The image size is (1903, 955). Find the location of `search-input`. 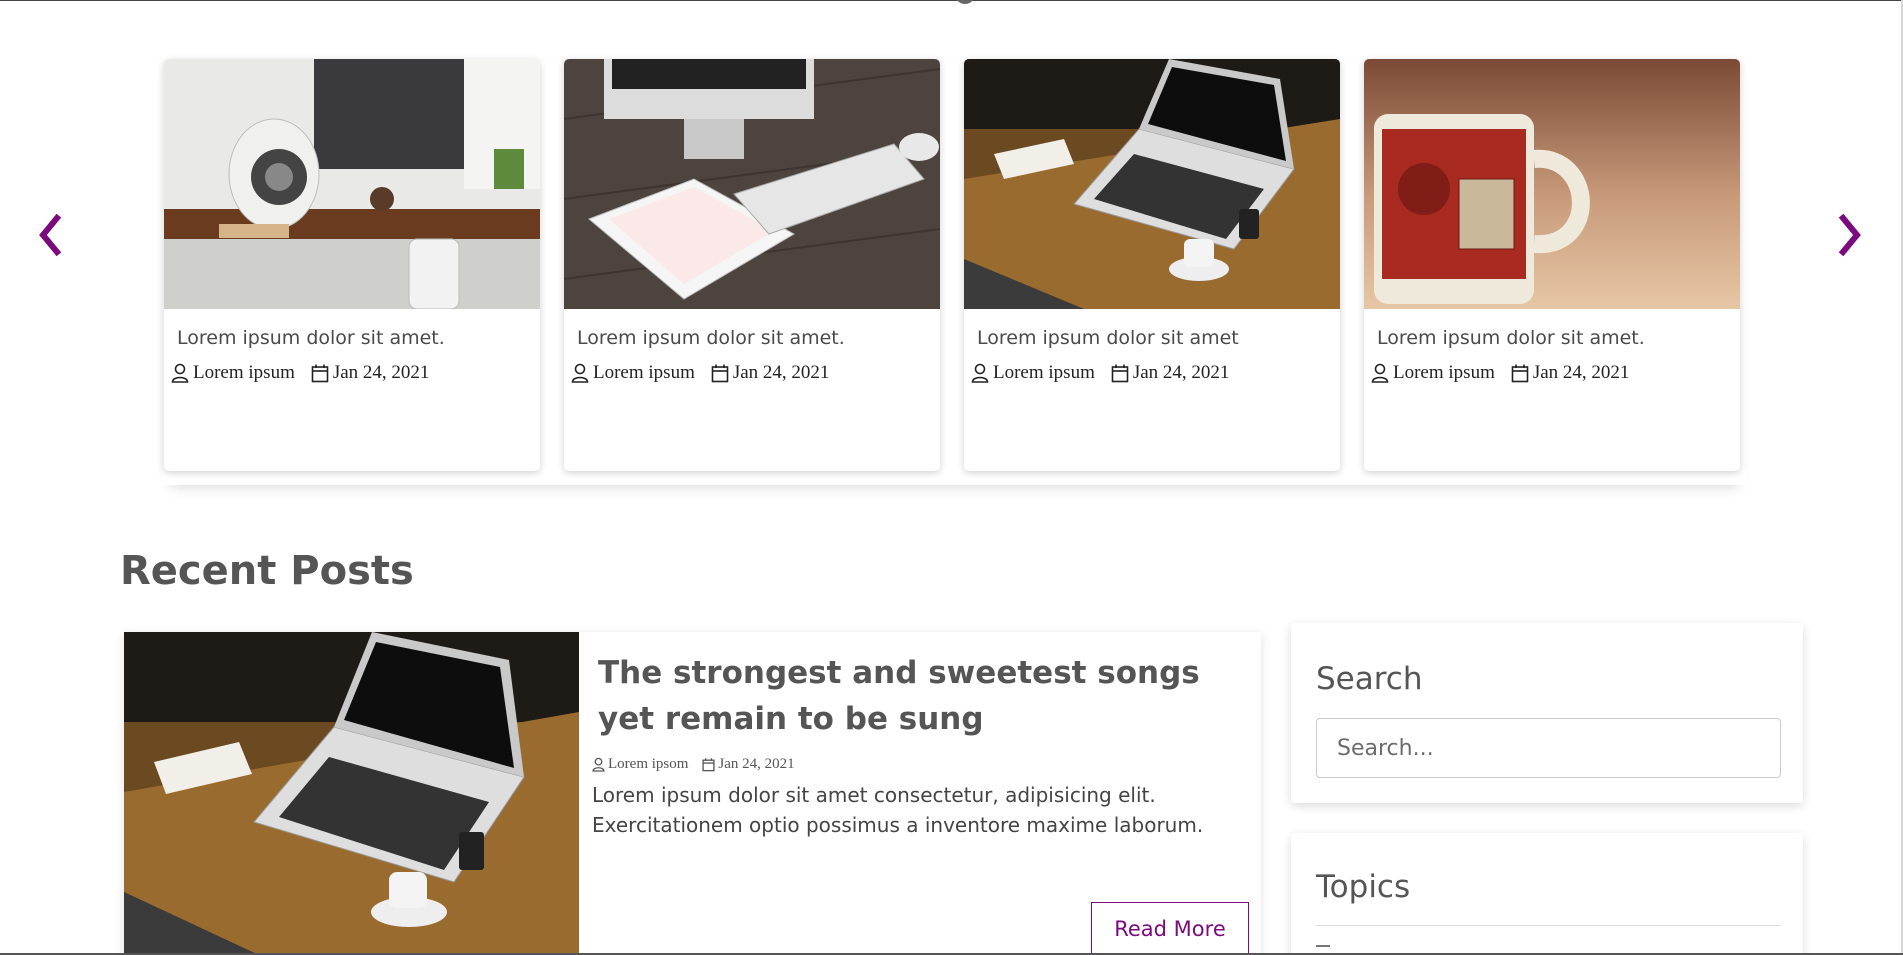

search-input is located at coordinates (1548, 748).